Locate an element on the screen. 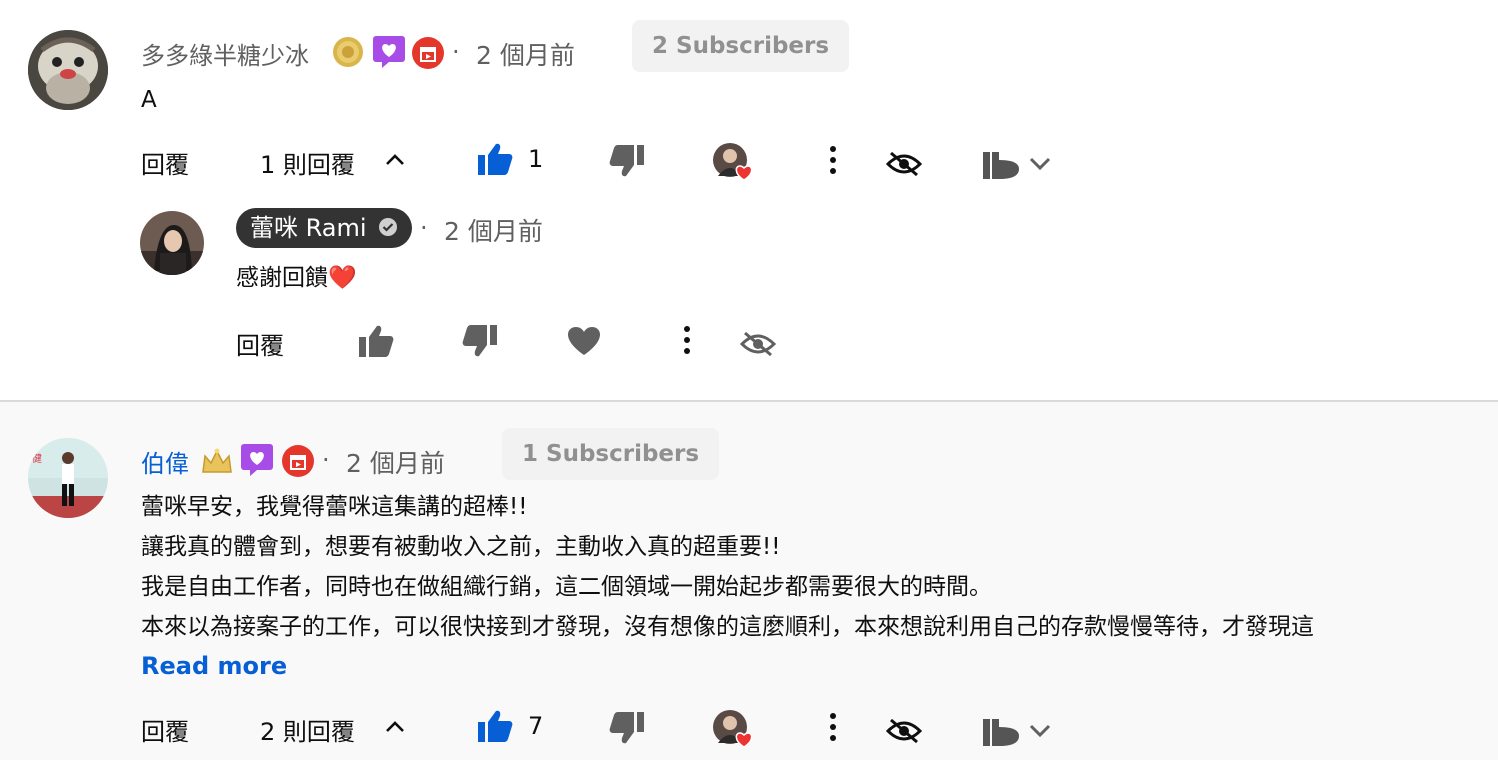 The height and width of the screenshot is (760, 1498). subscribers-chip: 2 Subscribers is located at coordinates (741, 46).